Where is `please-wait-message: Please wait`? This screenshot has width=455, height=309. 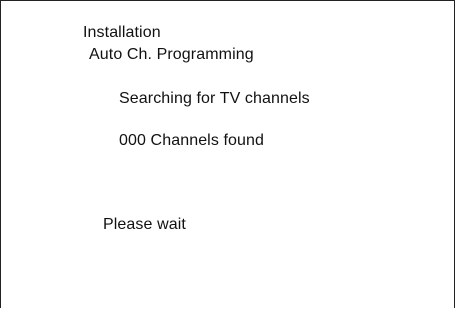 please-wait-message: Please wait is located at coordinates (144, 224).